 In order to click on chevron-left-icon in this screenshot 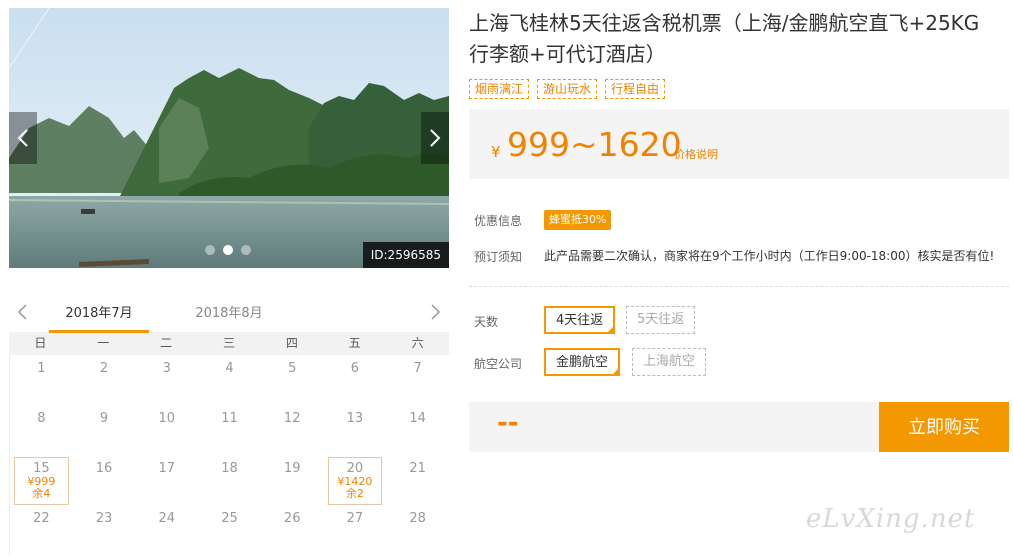, I will do `click(22, 138)`.